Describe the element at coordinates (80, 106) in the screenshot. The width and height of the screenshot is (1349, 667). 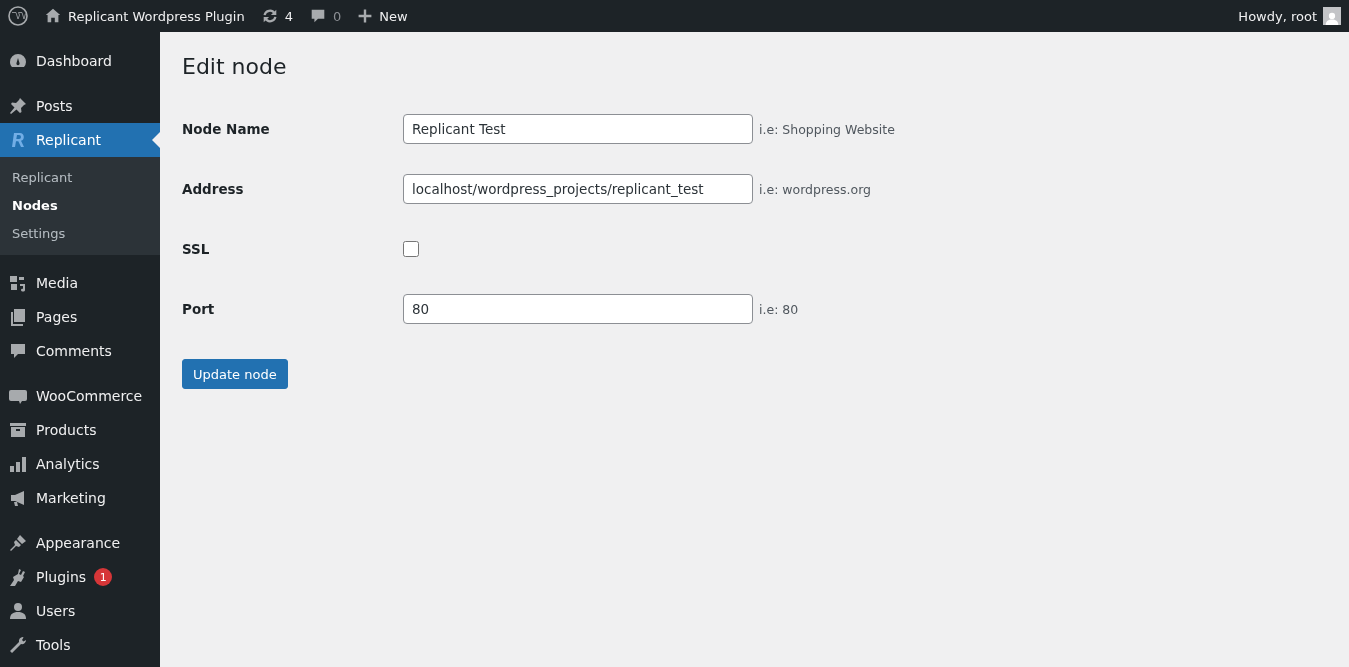
I see `sidebar-item: Posts` at that location.